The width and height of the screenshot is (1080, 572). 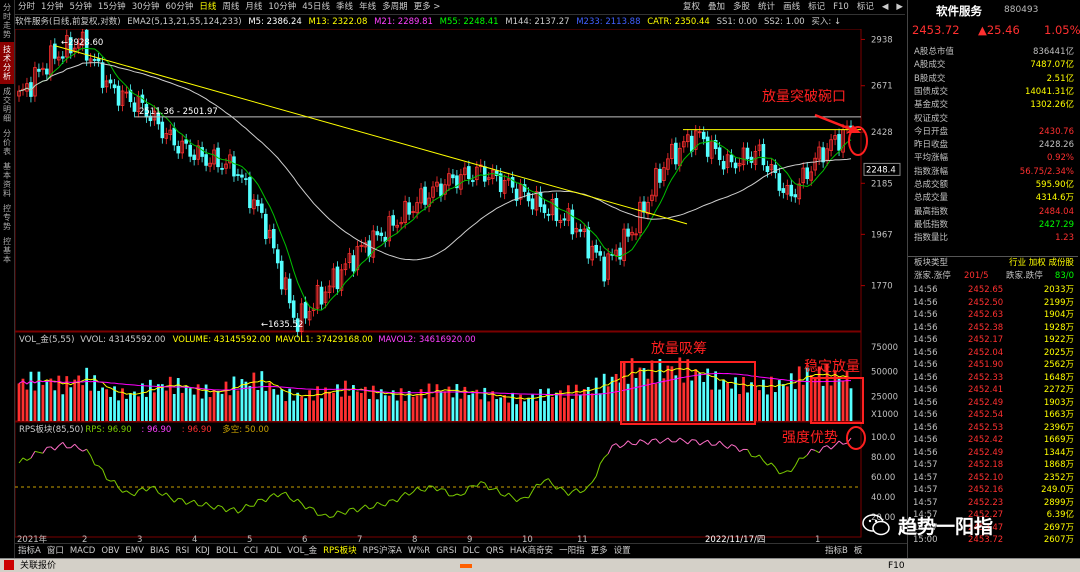 I want to click on indicator-tab: EMV, so click(x=134, y=551).